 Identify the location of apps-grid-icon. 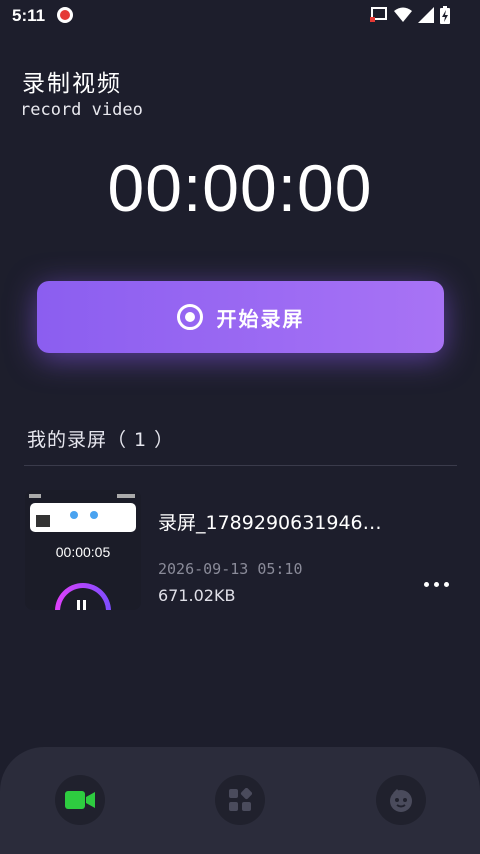
(240, 799).